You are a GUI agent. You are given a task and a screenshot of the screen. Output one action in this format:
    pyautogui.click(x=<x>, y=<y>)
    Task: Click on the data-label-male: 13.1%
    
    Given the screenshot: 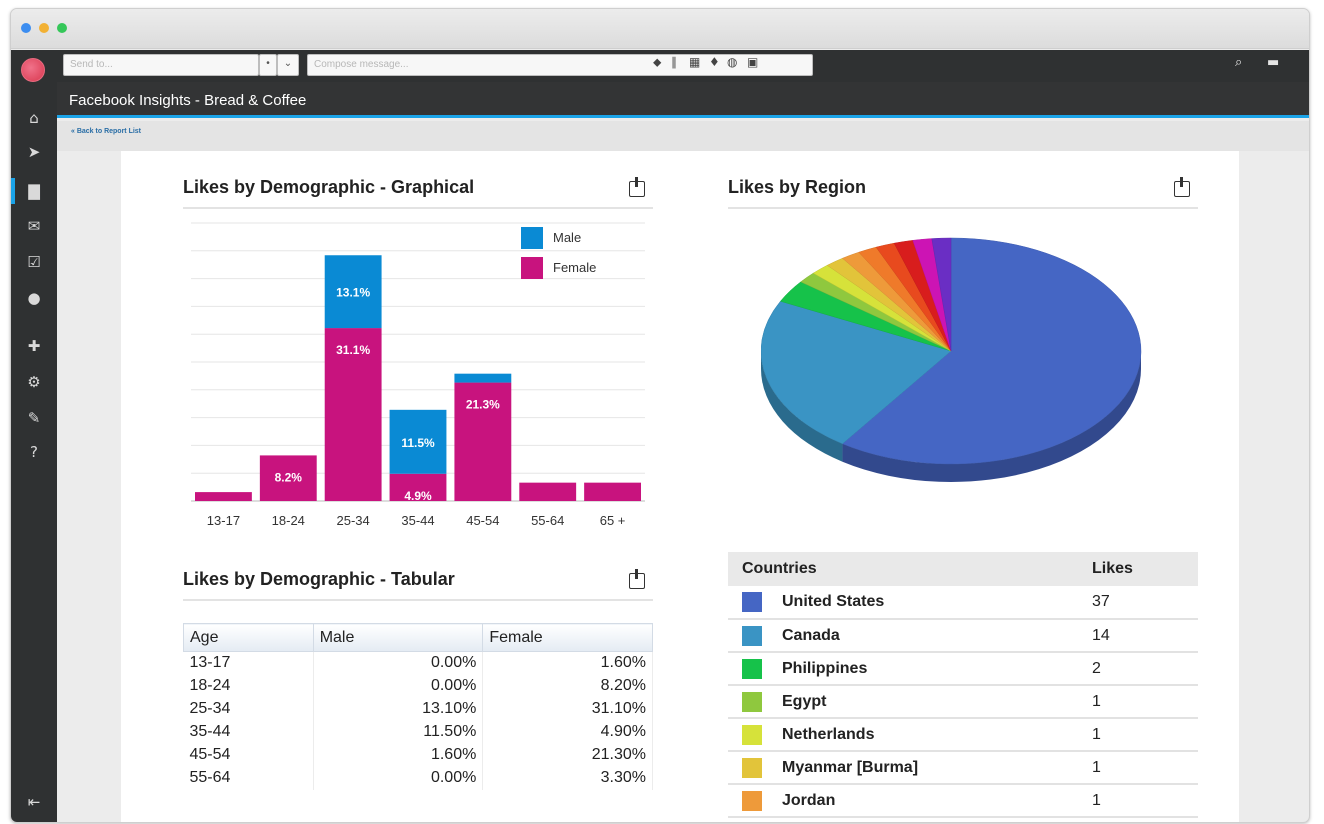 What is the action you would take?
    pyautogui.click(x=353, y=293)
    